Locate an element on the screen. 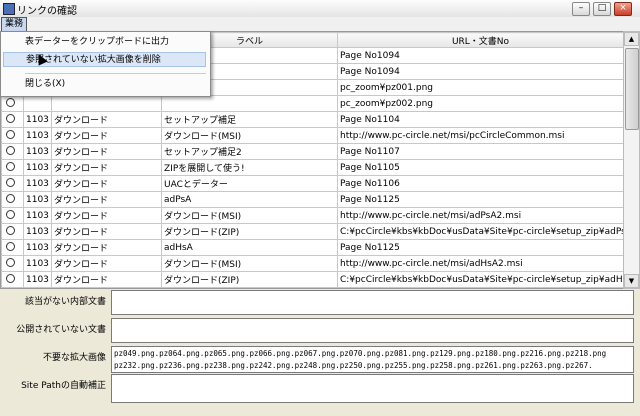 Image resolution: width=640 pixels, height=416 pixels. cell-page is located at coordinates (106, 103).